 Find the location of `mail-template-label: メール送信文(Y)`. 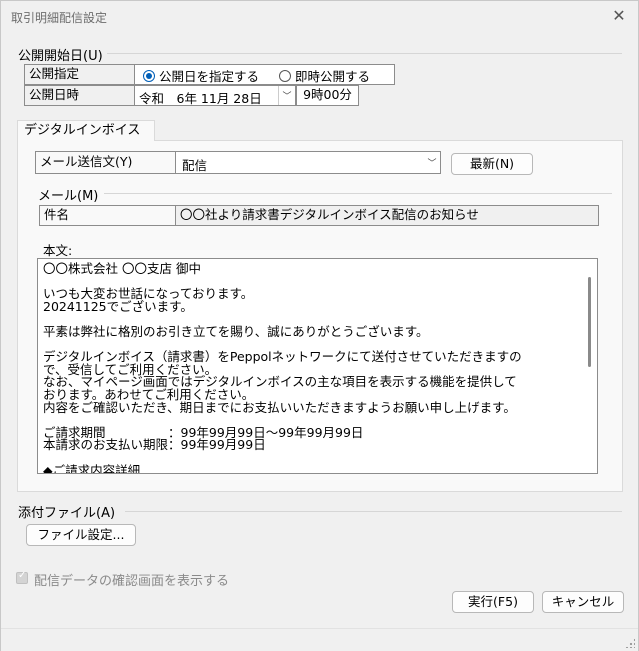

mail-template-label: メール送信文(Y) is located at coordinates (105, 162).